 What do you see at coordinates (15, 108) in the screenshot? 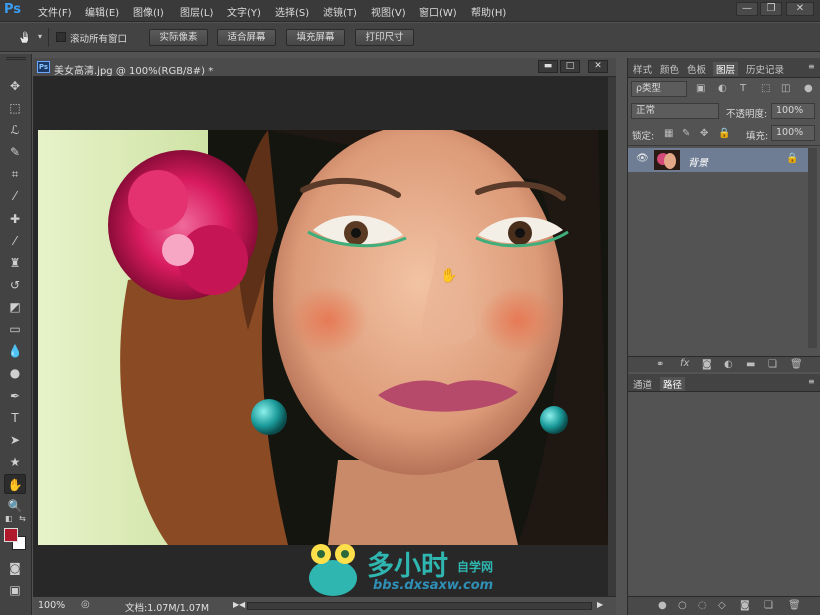
I see `marquee-tool-icon: ⬚` at bounding box center [15, 108].